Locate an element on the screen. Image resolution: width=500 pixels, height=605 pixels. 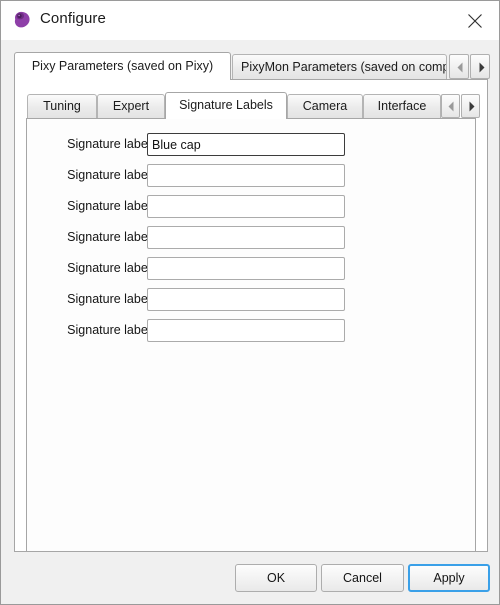
outer-tab-scroll-left-button is located at coordinates (459, 66).